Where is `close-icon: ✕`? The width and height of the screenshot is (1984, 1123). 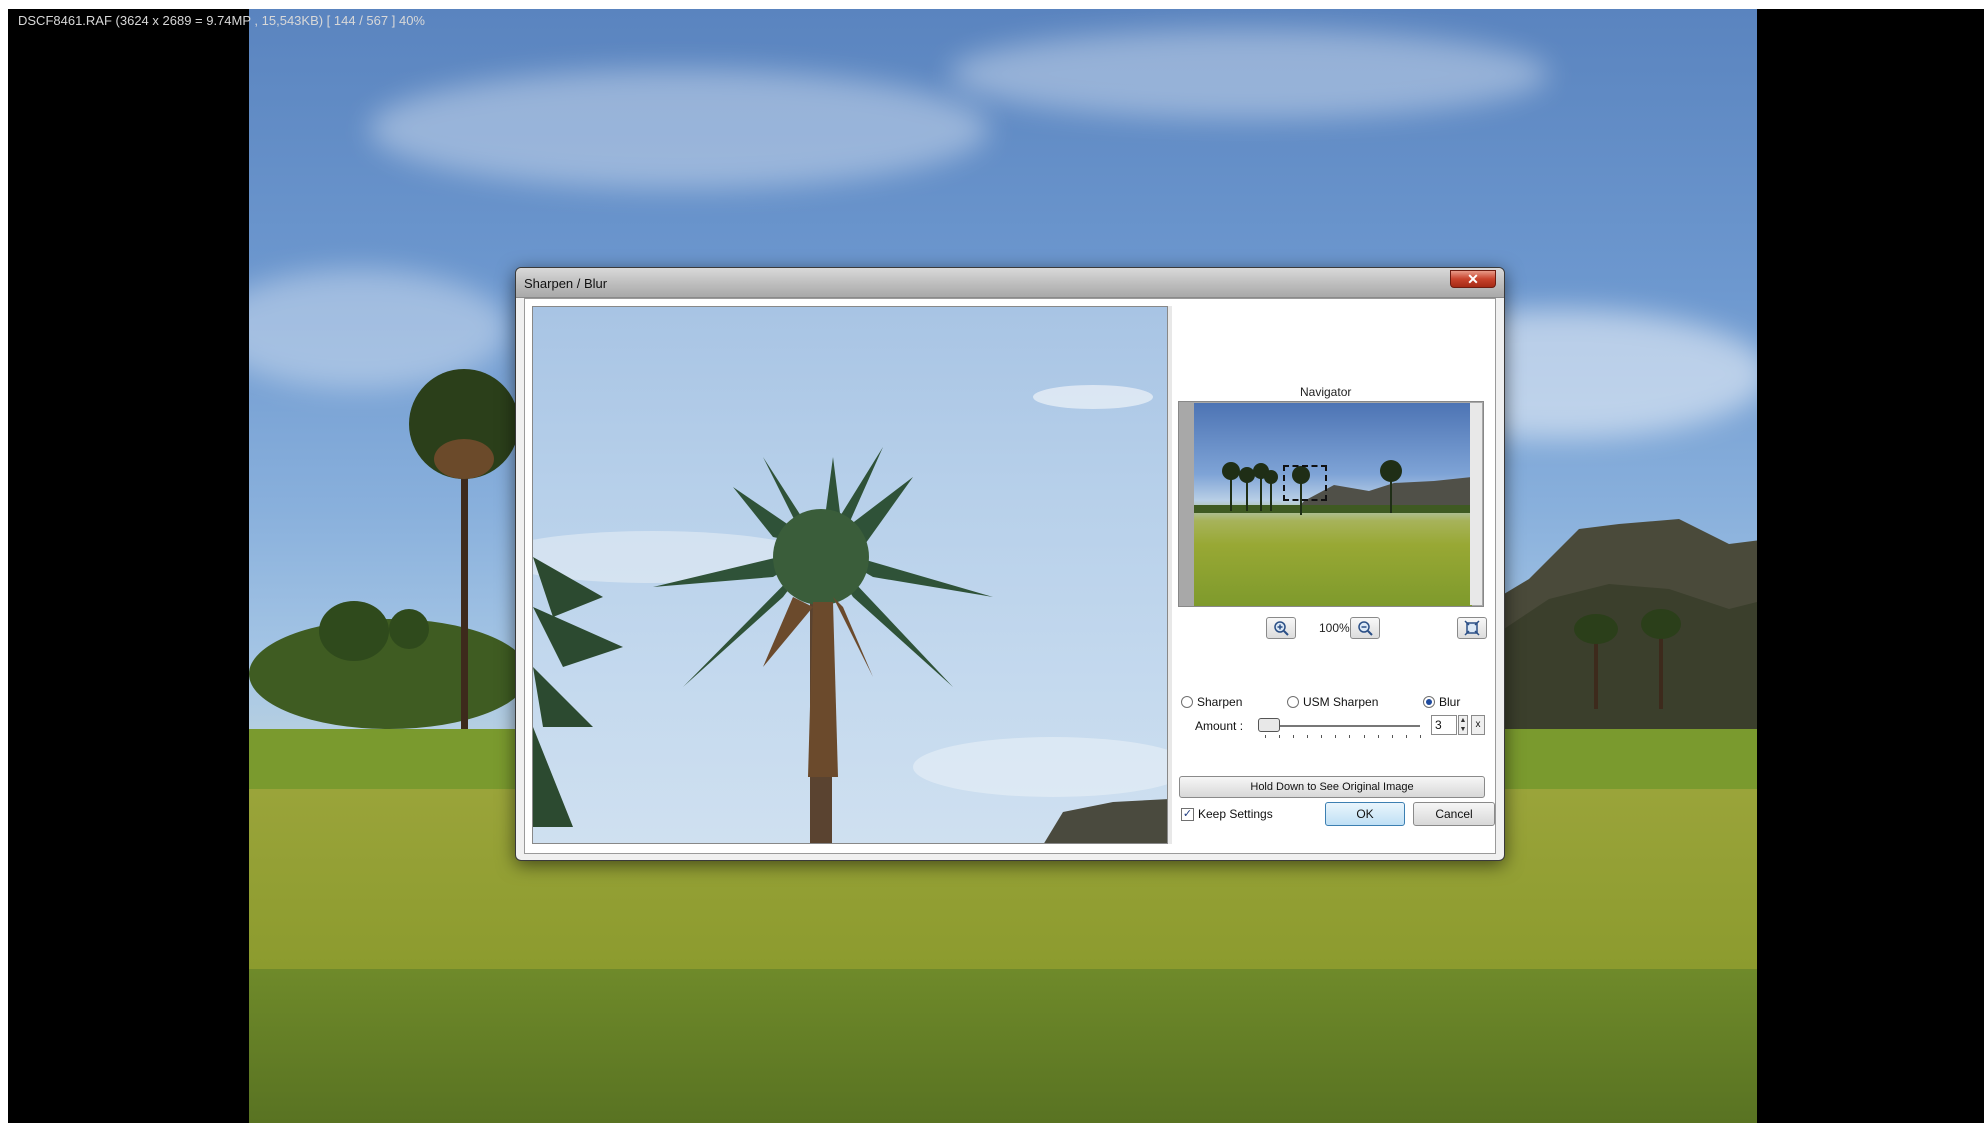 close-icon: ✕ is located at coordinates (1473, 279).